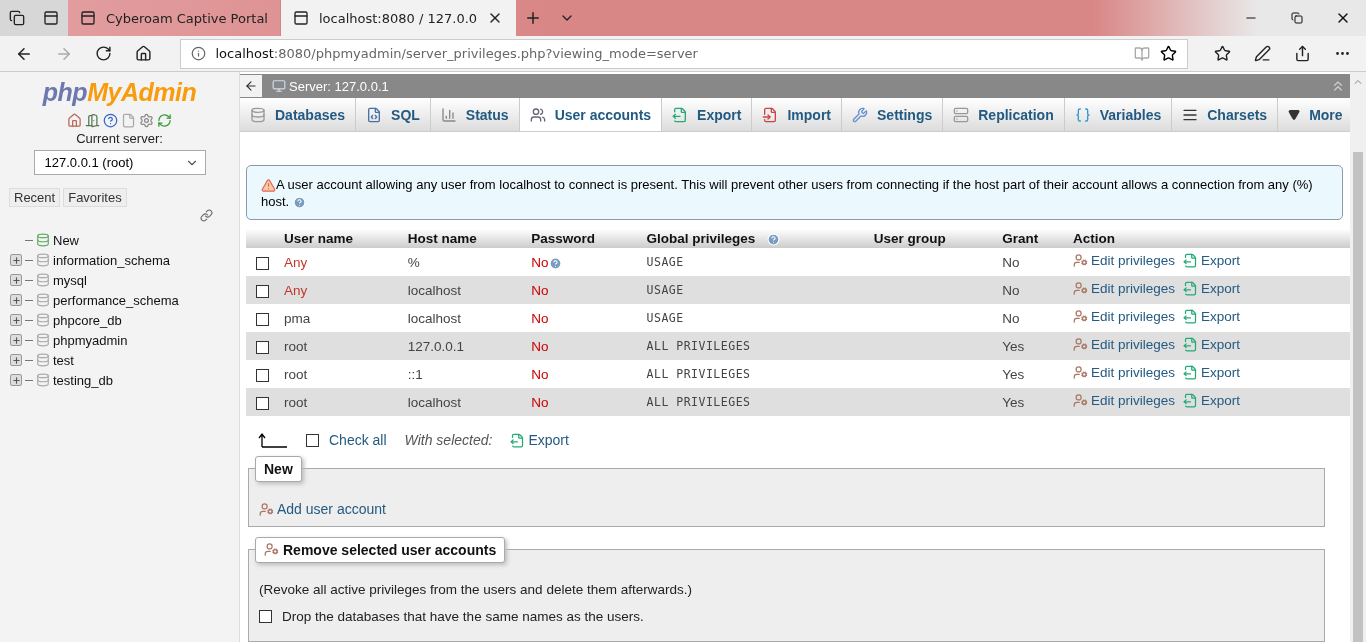 This screenshot has height=642, width=1366. What do you see at coordinates (94, 380) in the screenshot?
I see `tree-item: testing_db` at bounding box center [94, 380].